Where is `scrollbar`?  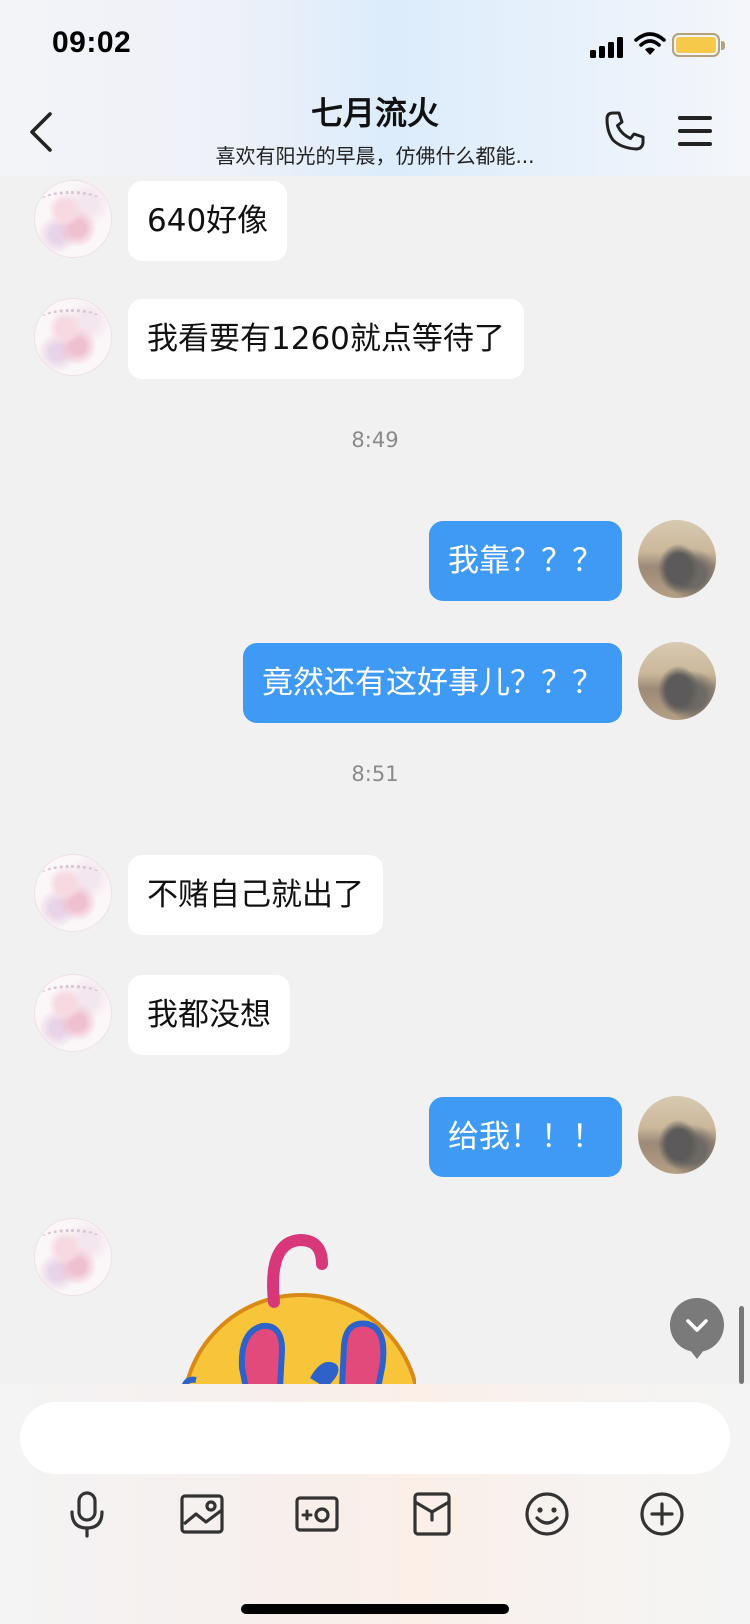
scrollbar is located at coordinates (741, 1345).